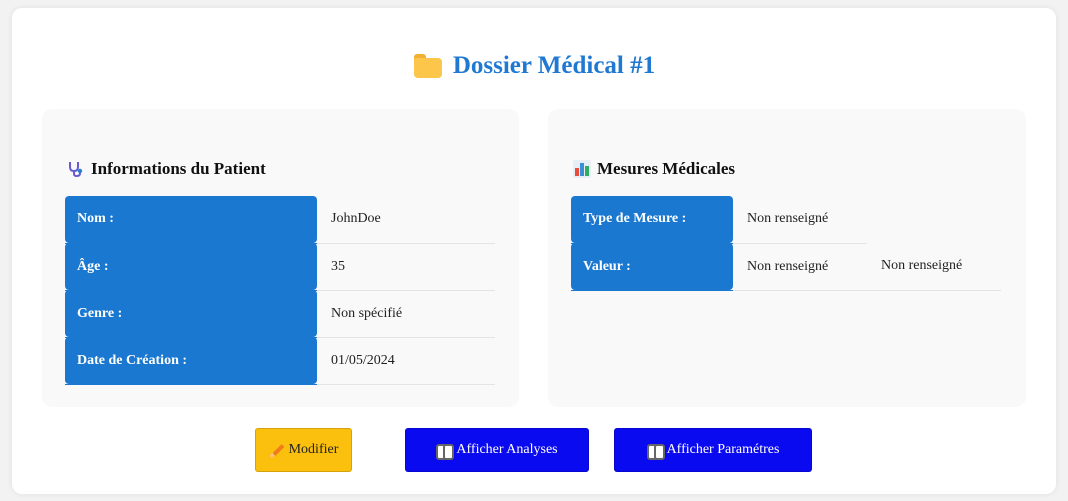 This screenshot has height=501, width=1068. Describe the element at coordinates (652, 220) in the screenshot. I see `measure-type-label: Type de Mesure :` at that location.